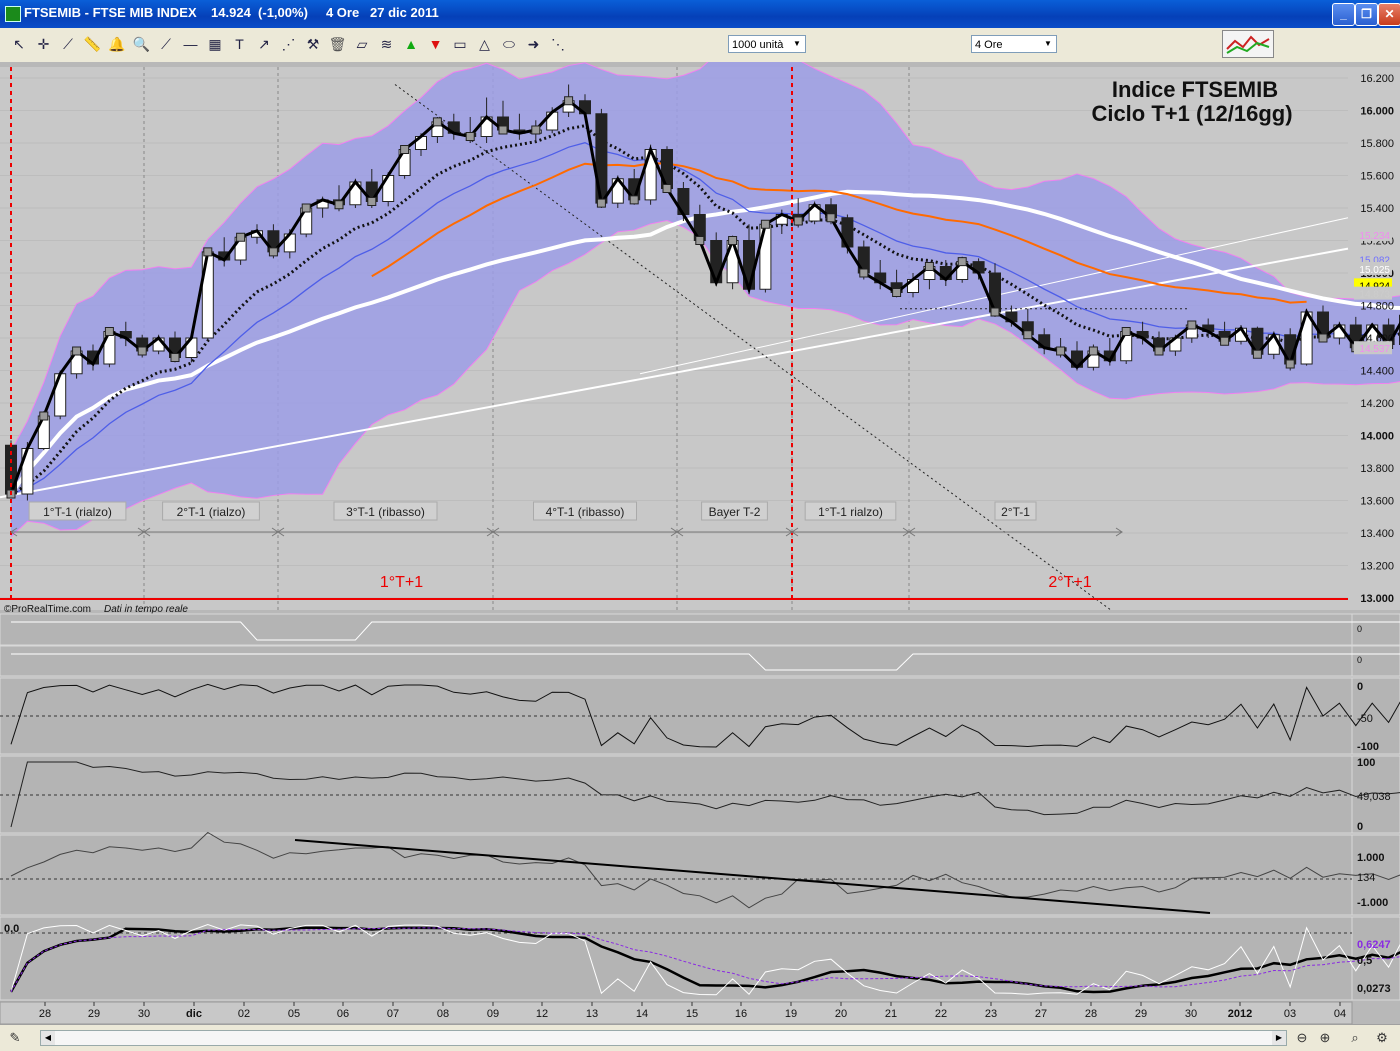  Describe the element at coordinates (142, 44) in the screenshot. I see `zoom-icon: 🔍` at that location.